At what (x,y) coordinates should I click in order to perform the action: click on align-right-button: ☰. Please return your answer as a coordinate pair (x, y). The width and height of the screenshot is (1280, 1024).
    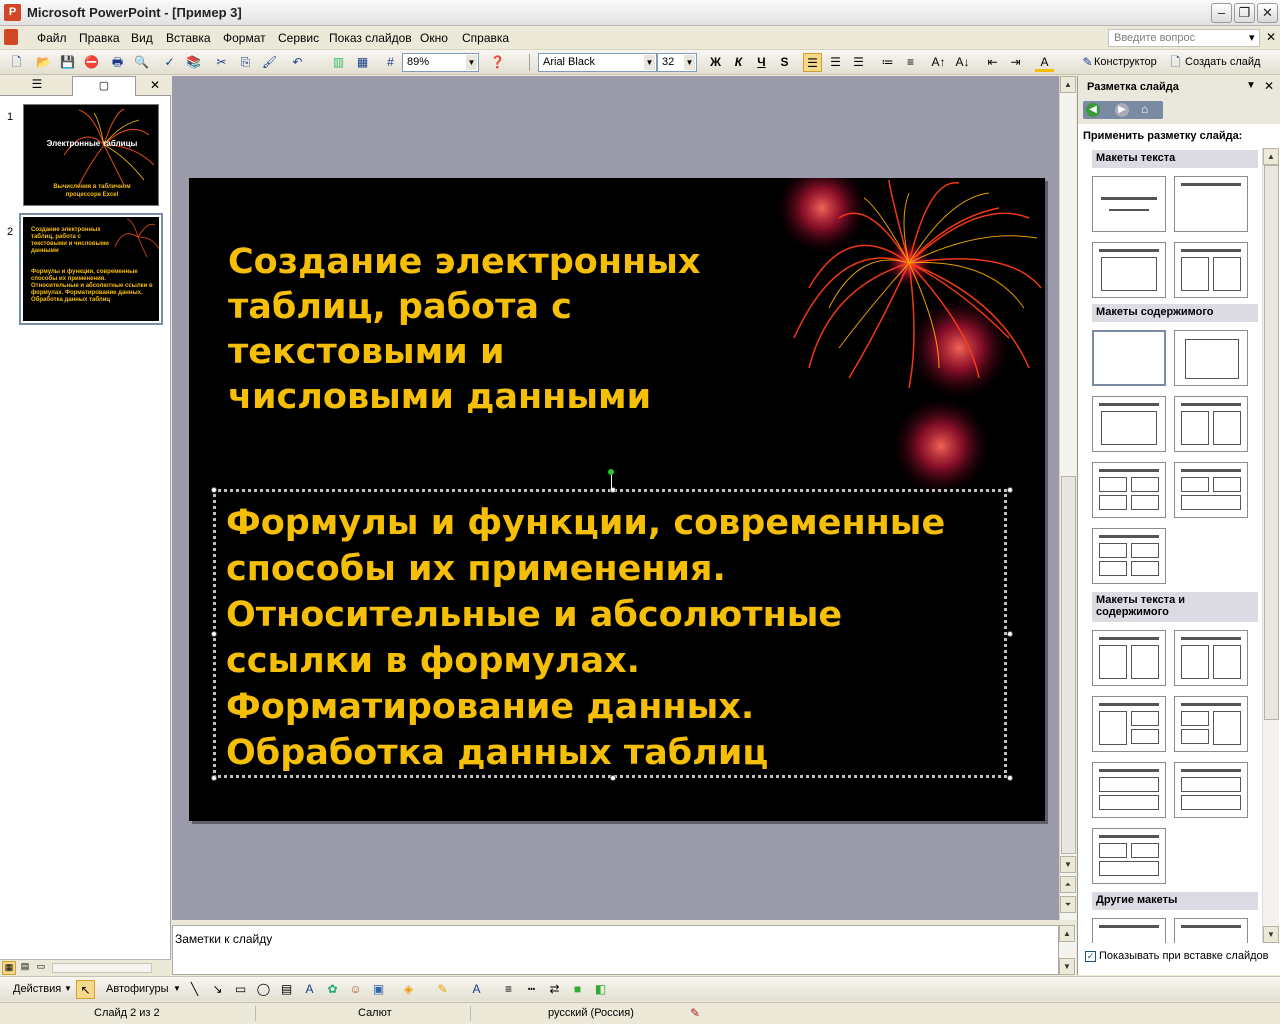
    Looking at the image, I should click on (858, 62).